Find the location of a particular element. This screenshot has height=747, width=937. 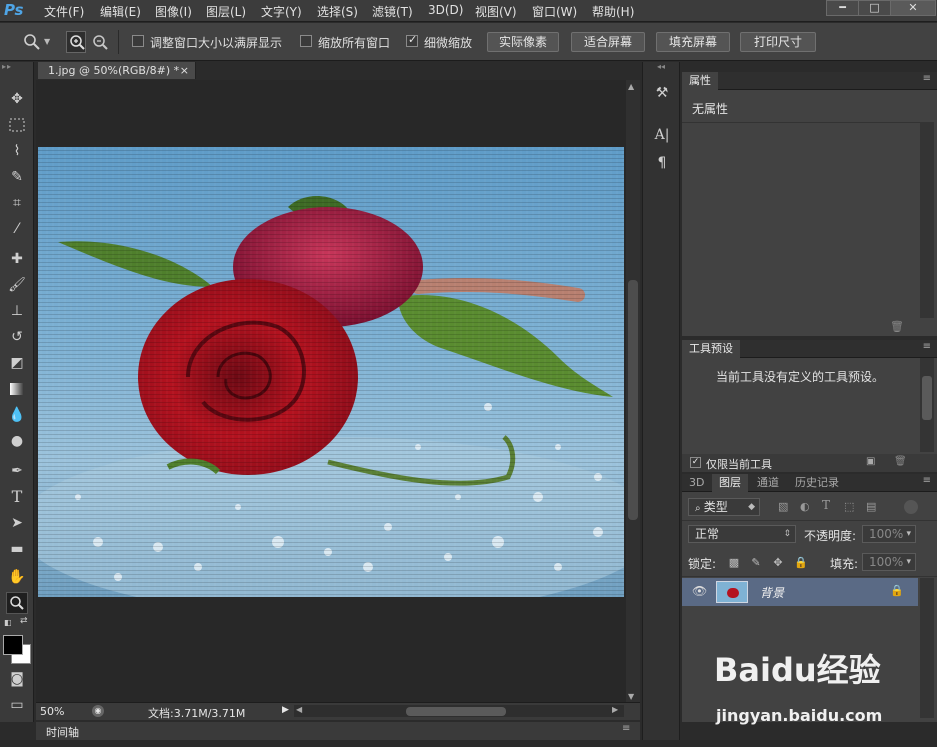

menu-view: 视图(V) is located at coordinates (496, 11).